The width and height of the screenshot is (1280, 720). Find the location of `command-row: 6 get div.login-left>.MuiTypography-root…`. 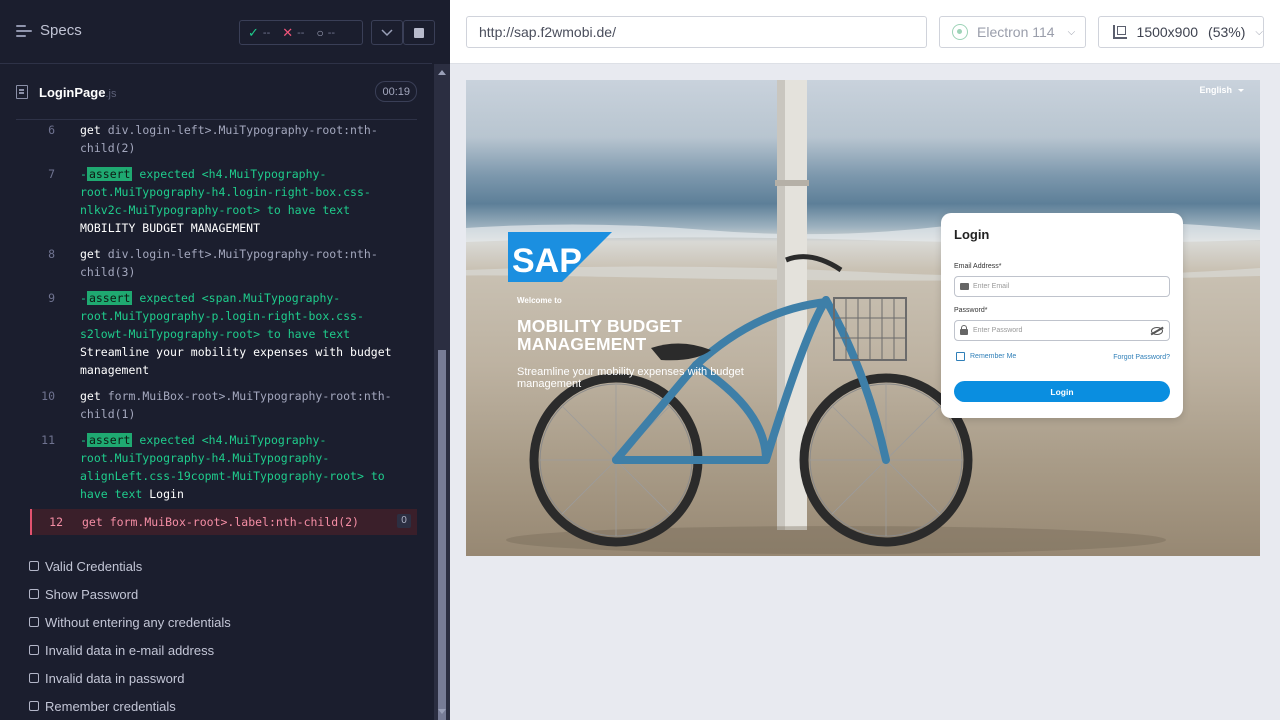

command-row: 6 get div.login-left>.MuiTypography-root… is located at coordinates (223, 140).